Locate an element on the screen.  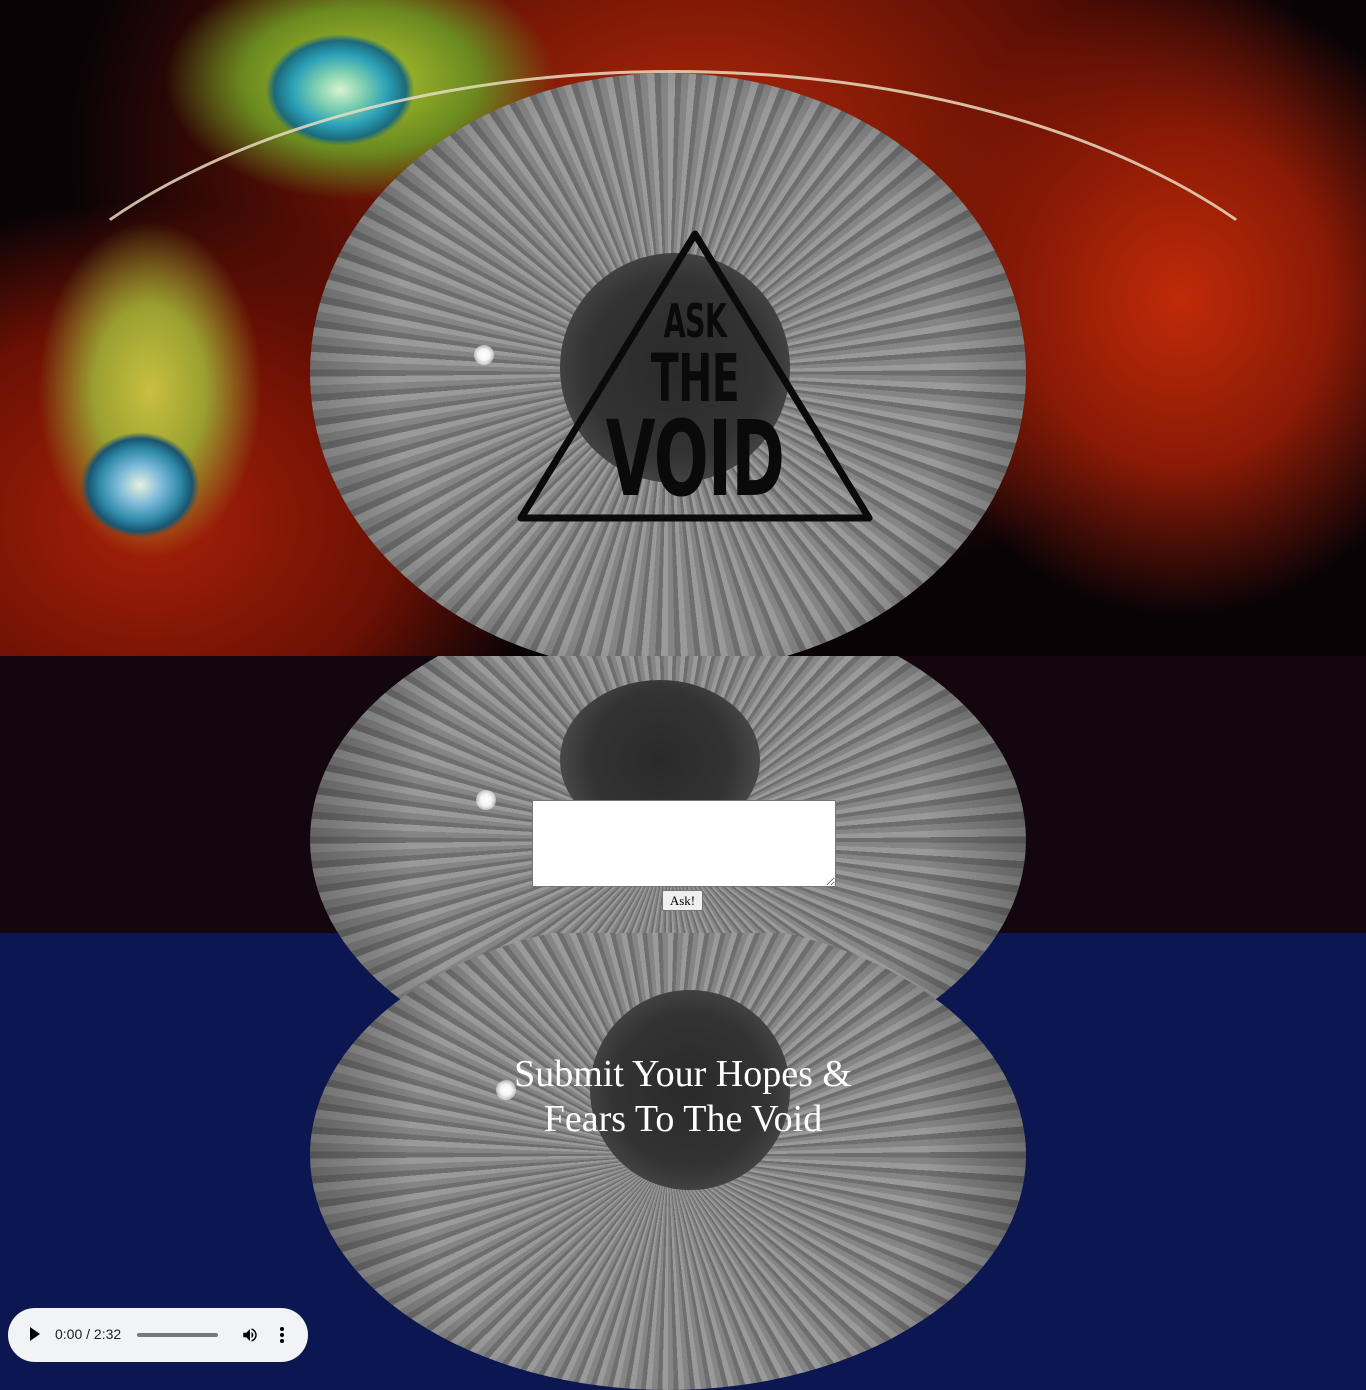
volume-icon is located at coordinates (250, 1335).